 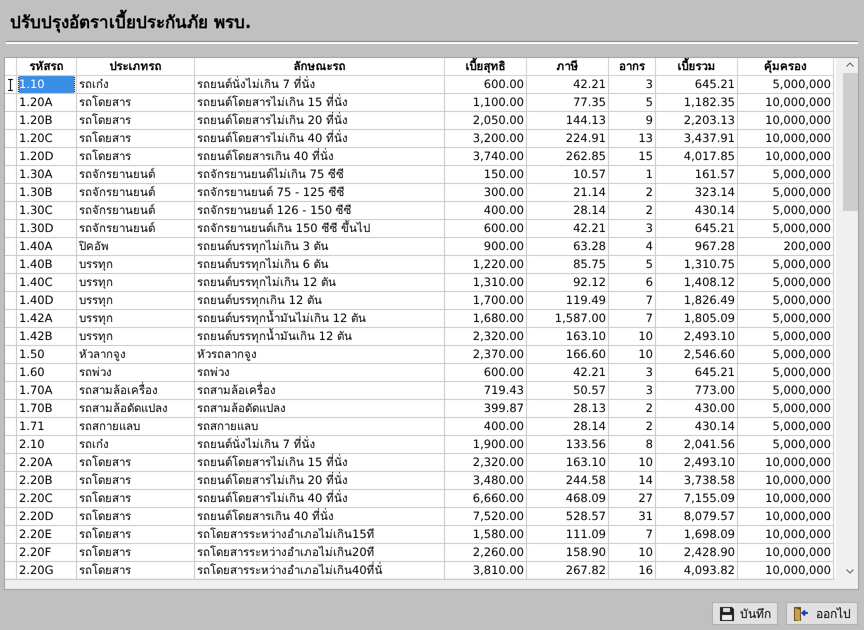 I want to click on table-cell: 1.71, so click(x=32, y=426).